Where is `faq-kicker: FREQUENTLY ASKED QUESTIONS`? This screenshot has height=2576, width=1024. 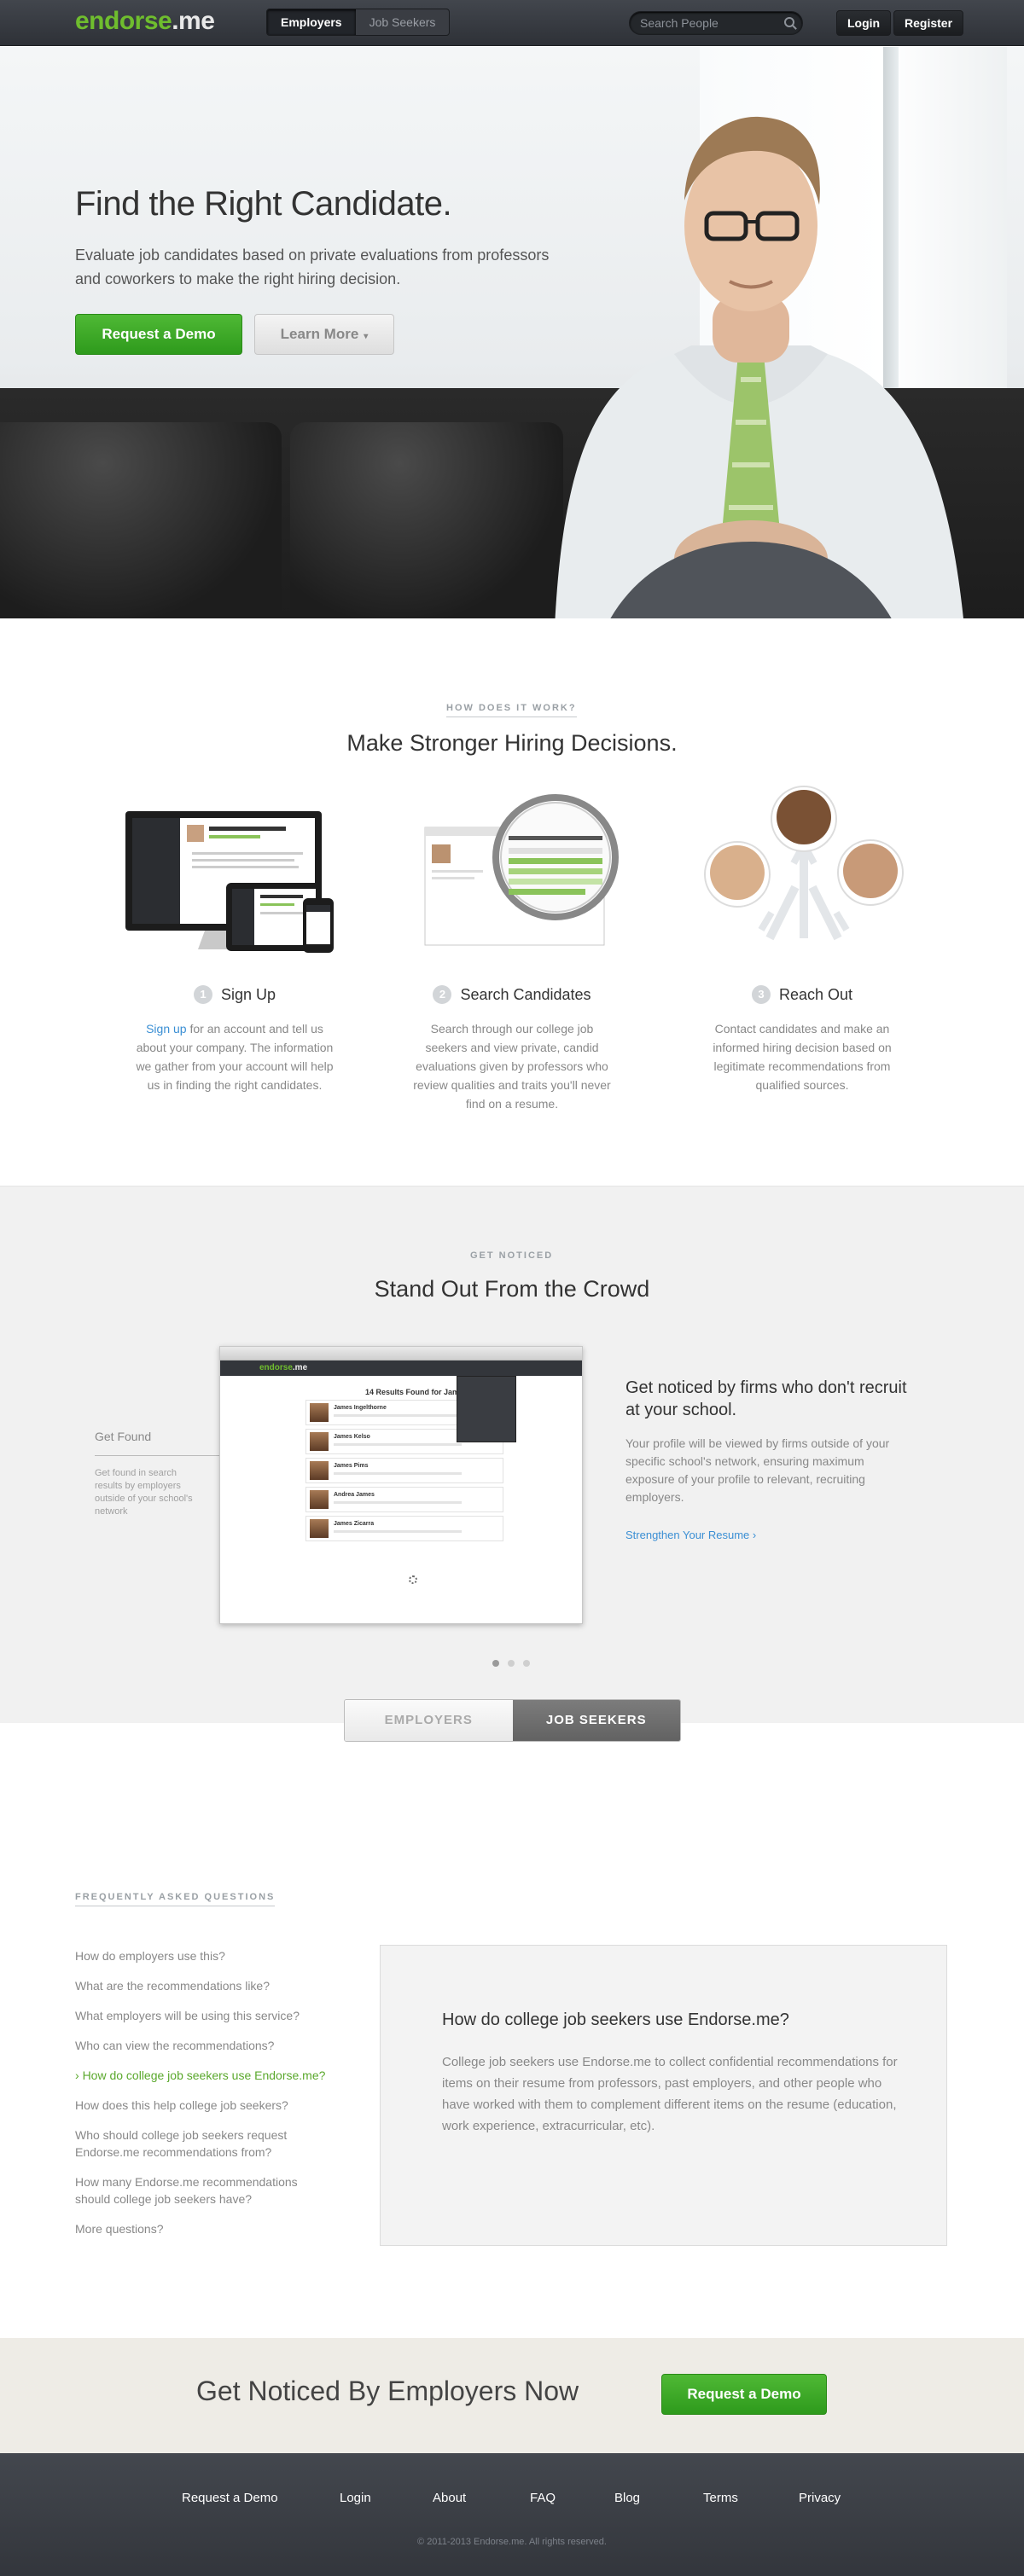 faq-kicker: FREQUENTLY ASKED QUESTIONS is located at coordinates (175, 1899).